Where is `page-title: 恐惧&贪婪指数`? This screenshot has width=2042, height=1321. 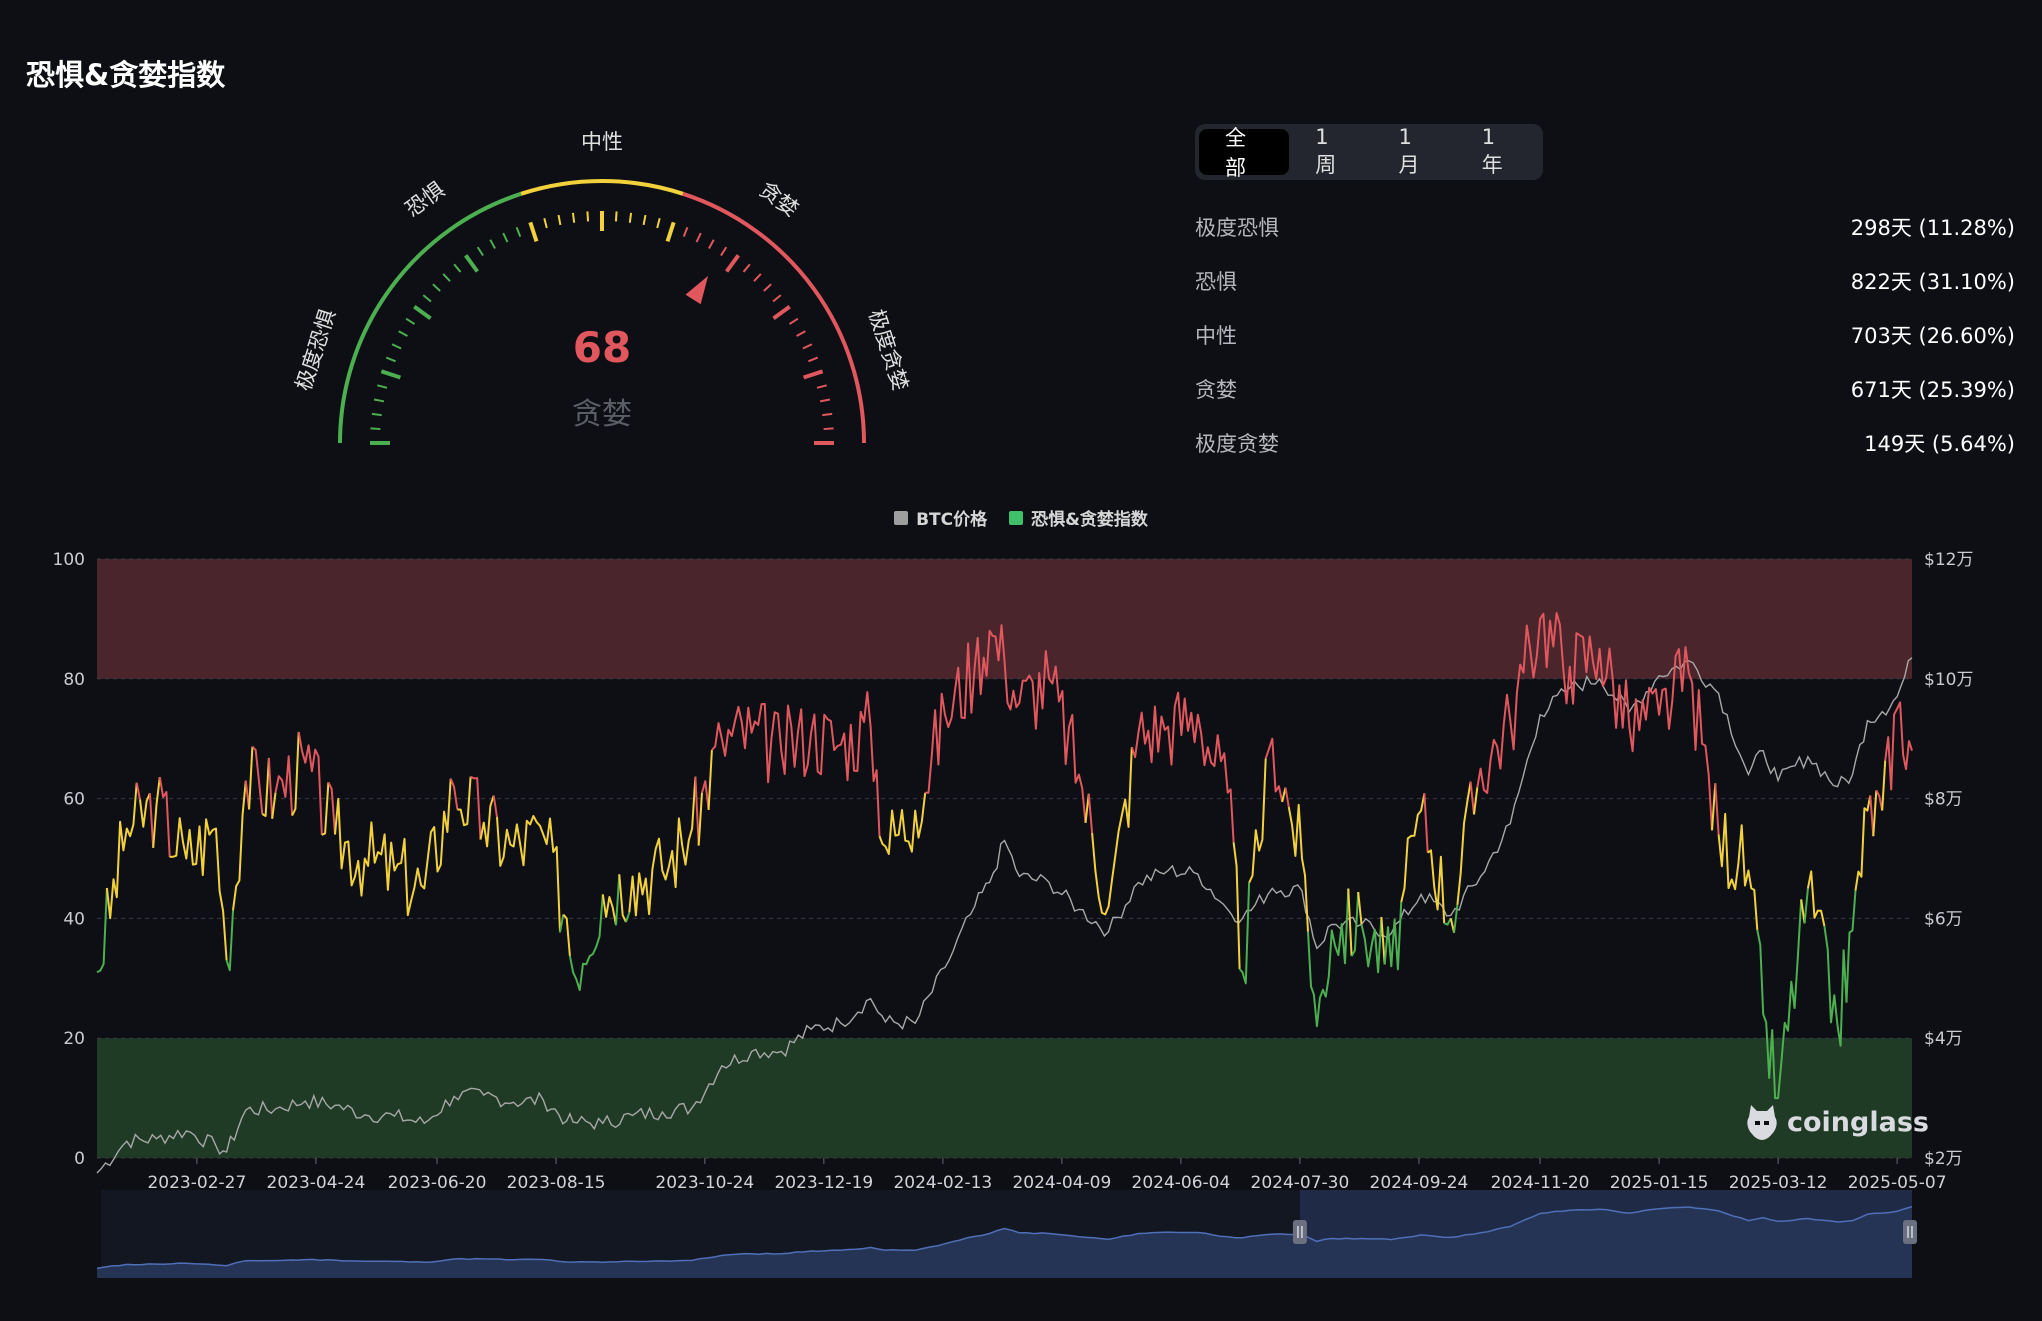
page-title: 恐惧&贪婪指数 is located at coordinates (126, 75).